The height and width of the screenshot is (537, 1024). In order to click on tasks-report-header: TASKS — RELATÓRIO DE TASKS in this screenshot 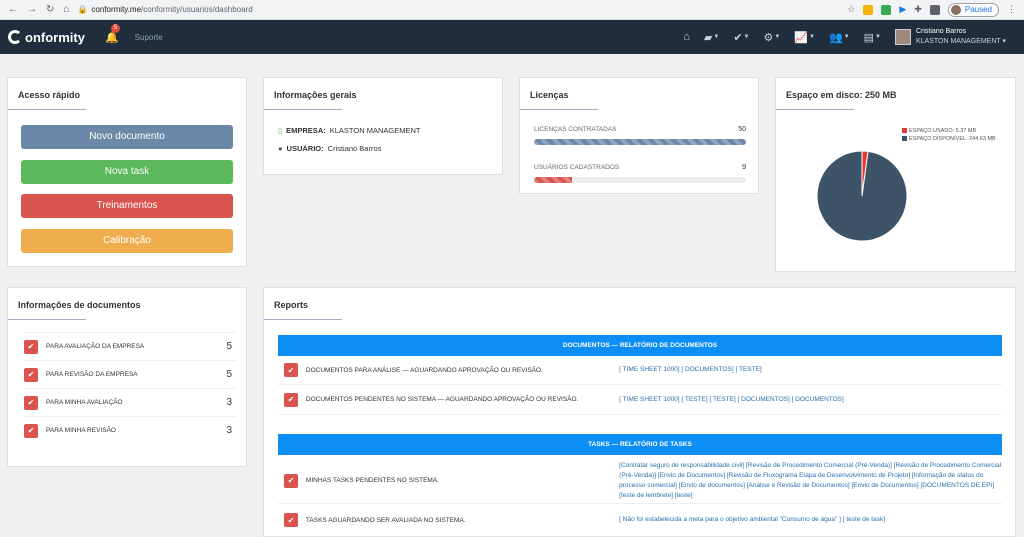, I will do `click(640, 444)`.